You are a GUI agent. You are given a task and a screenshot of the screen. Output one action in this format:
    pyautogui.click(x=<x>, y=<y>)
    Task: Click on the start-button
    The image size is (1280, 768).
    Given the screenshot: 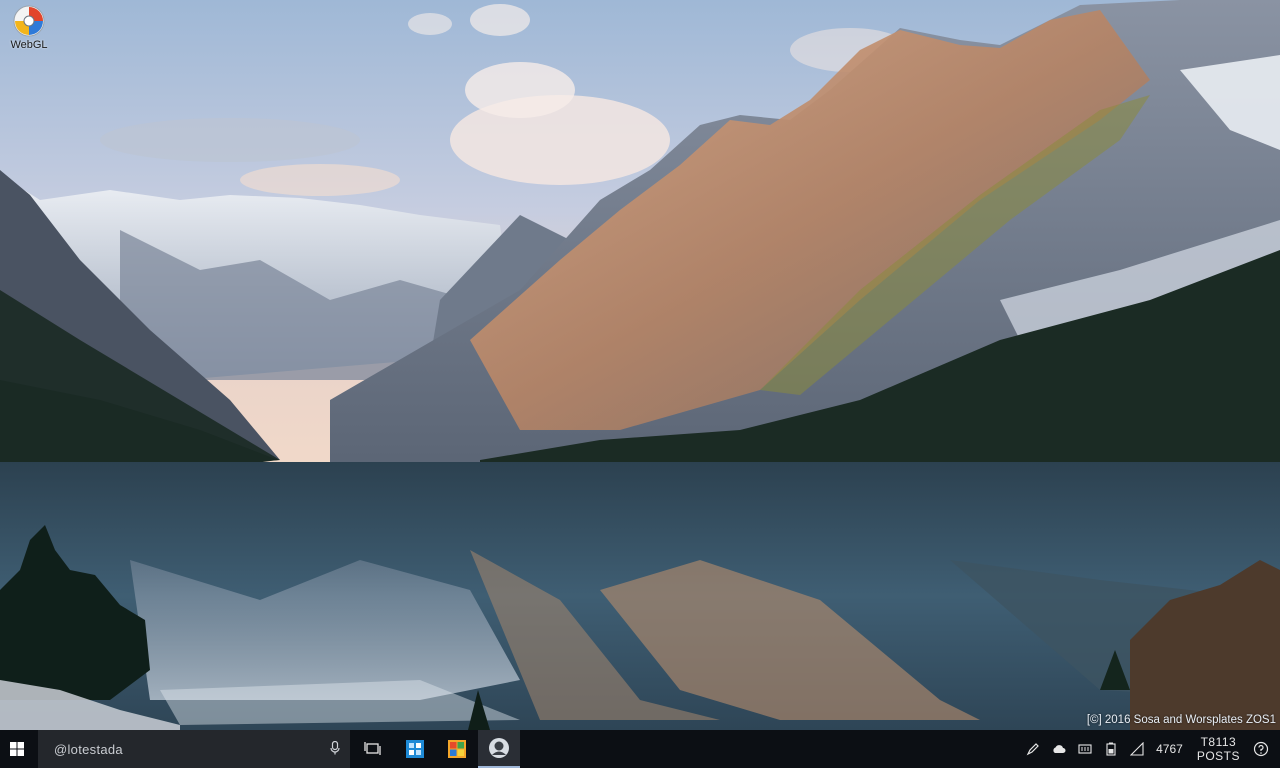 What is the action you would take?
    pyautogui.click(x=17, y=749)
    